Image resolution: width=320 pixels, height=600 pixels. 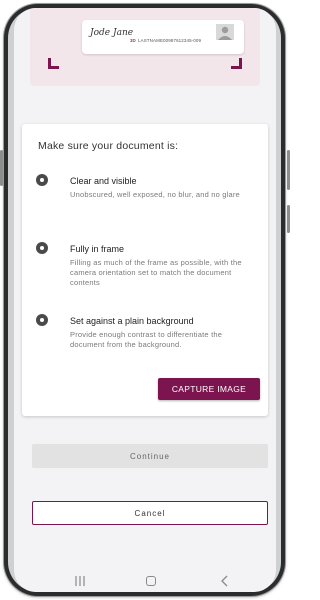 What do you see at coordinates (225, 581) in the screenshot?
I see `back-icon` at bounding box center [225, 581].